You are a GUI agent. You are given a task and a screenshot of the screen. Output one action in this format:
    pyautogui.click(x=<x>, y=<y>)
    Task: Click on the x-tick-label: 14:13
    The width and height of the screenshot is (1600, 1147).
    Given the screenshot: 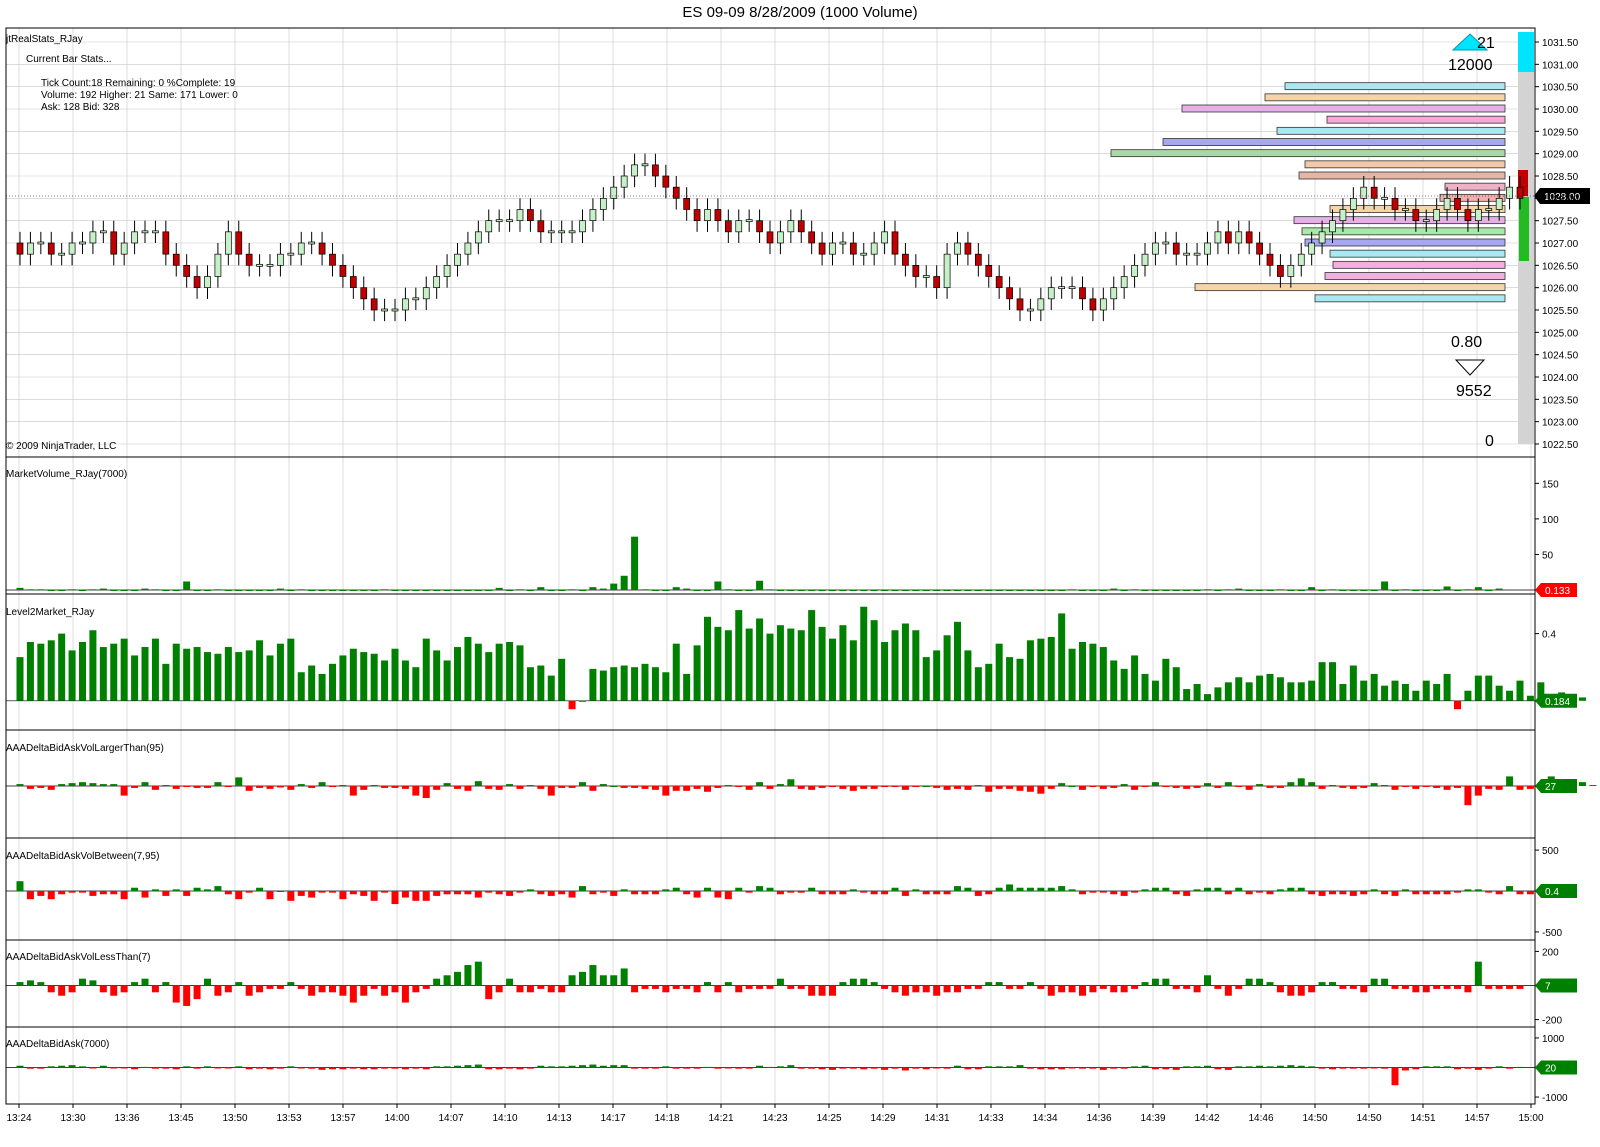 What is the action you would take?
    pyautogui.click(x=558, y=1118)
    